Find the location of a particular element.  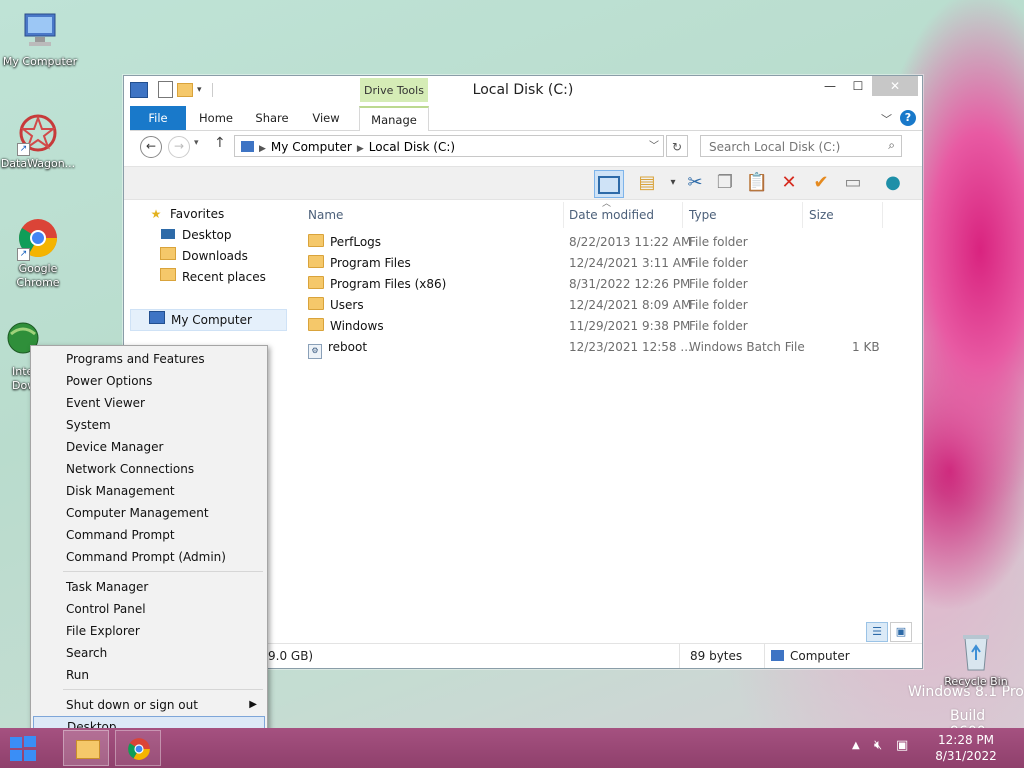

show-hidden-icons-icon: ▲ is located at coordinates (856, 745).